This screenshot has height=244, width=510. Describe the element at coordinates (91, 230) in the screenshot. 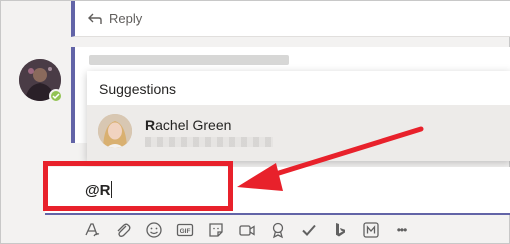

I see `format-icon` at that location.